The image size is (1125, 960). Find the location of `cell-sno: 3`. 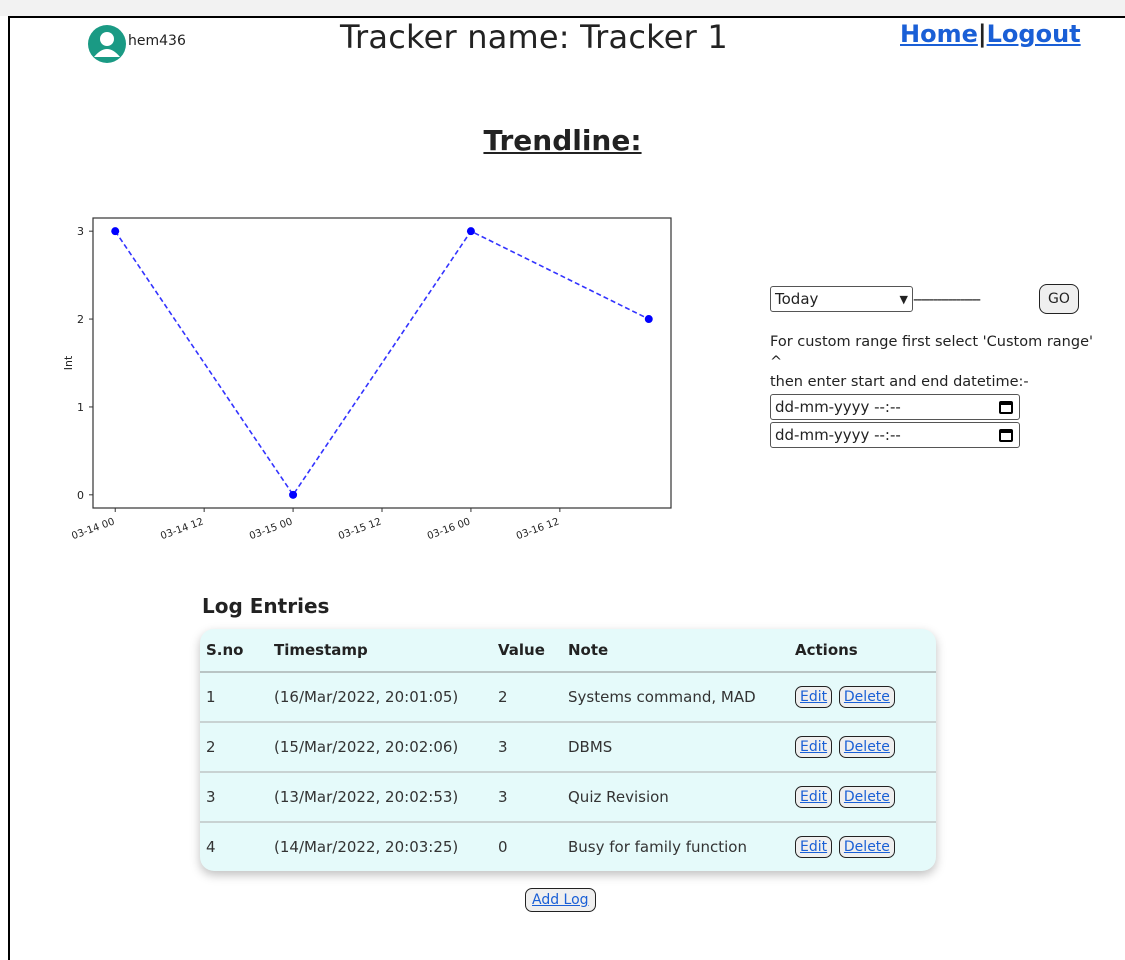

cell-sno: 3 is located at coordinates (234, 796).